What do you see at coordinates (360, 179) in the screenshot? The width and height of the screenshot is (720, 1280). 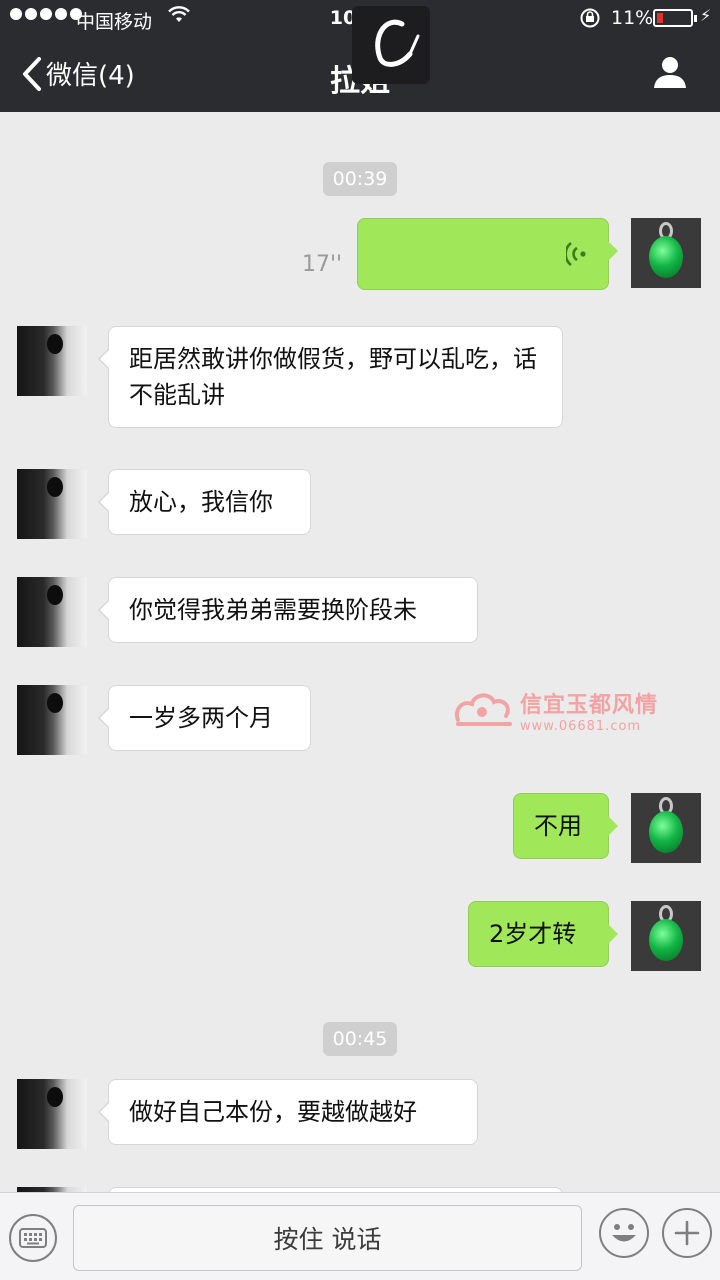 I see `timestamp: 00:39` at bounding box center [360, 179].